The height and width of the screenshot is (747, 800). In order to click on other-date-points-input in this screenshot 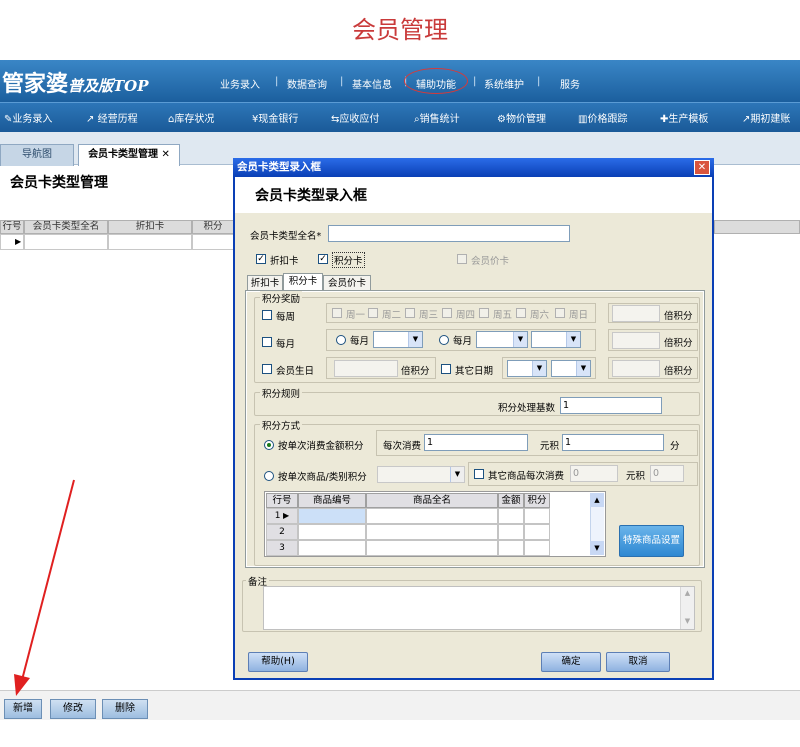, I will do `click(636, 368)`.